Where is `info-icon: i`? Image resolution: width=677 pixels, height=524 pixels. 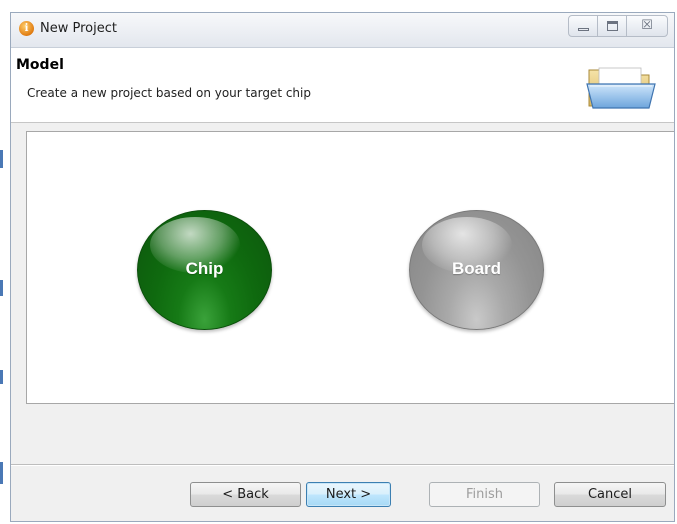 info-icon: i is located at coordinates (26, 28).